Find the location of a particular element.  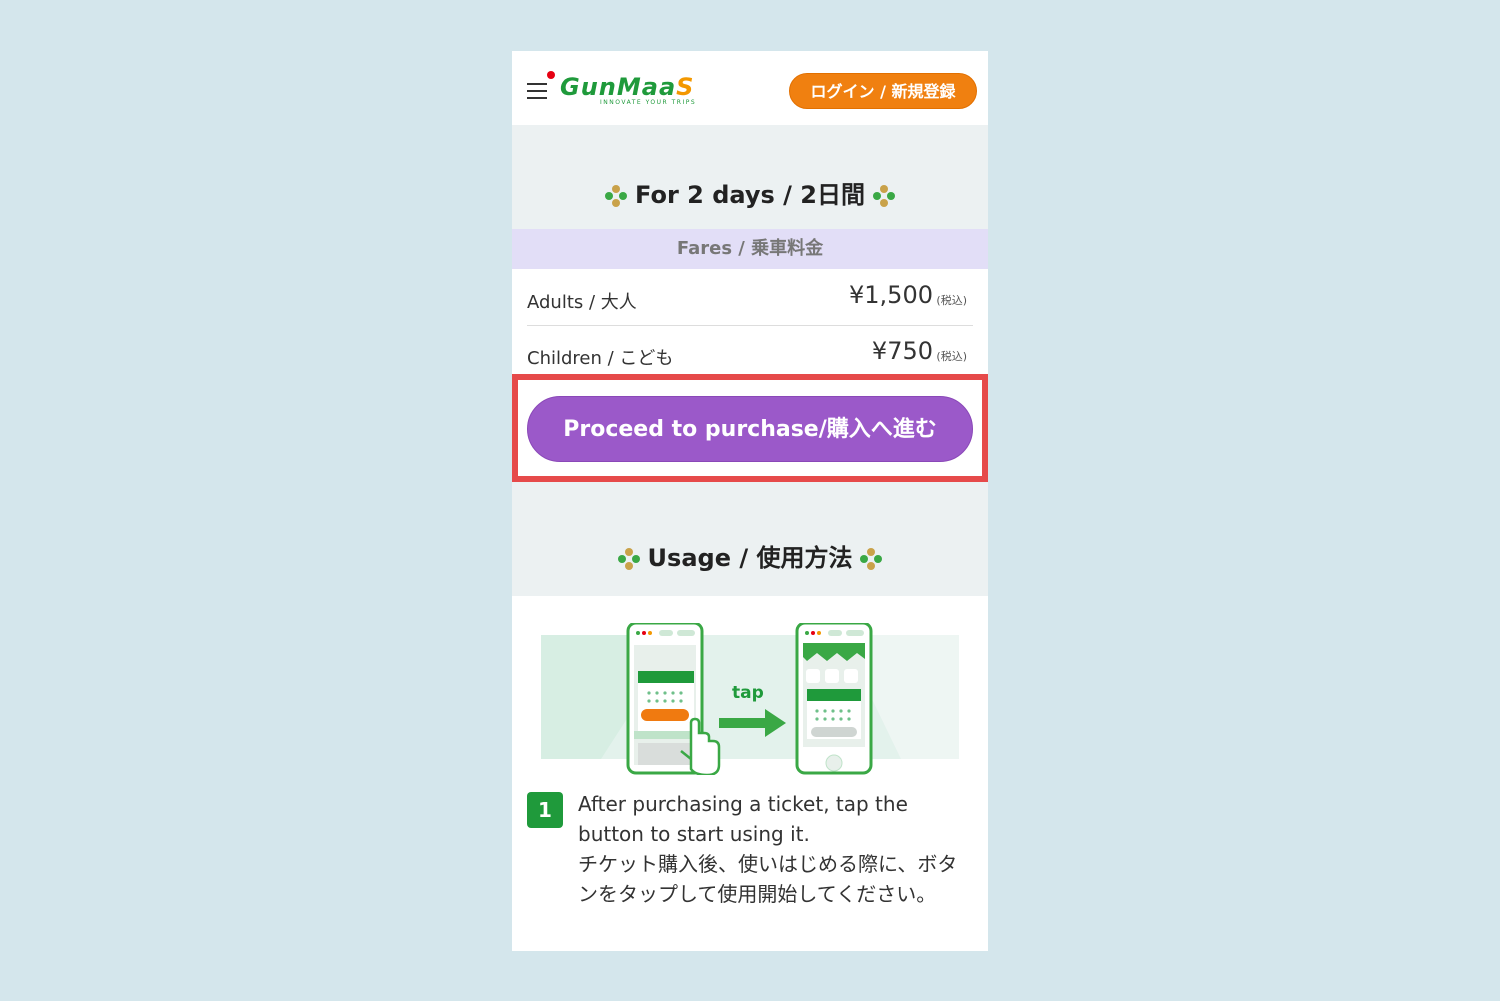

usage-title-section: Usage / 使用方法 is located at coordinates (750, 539).